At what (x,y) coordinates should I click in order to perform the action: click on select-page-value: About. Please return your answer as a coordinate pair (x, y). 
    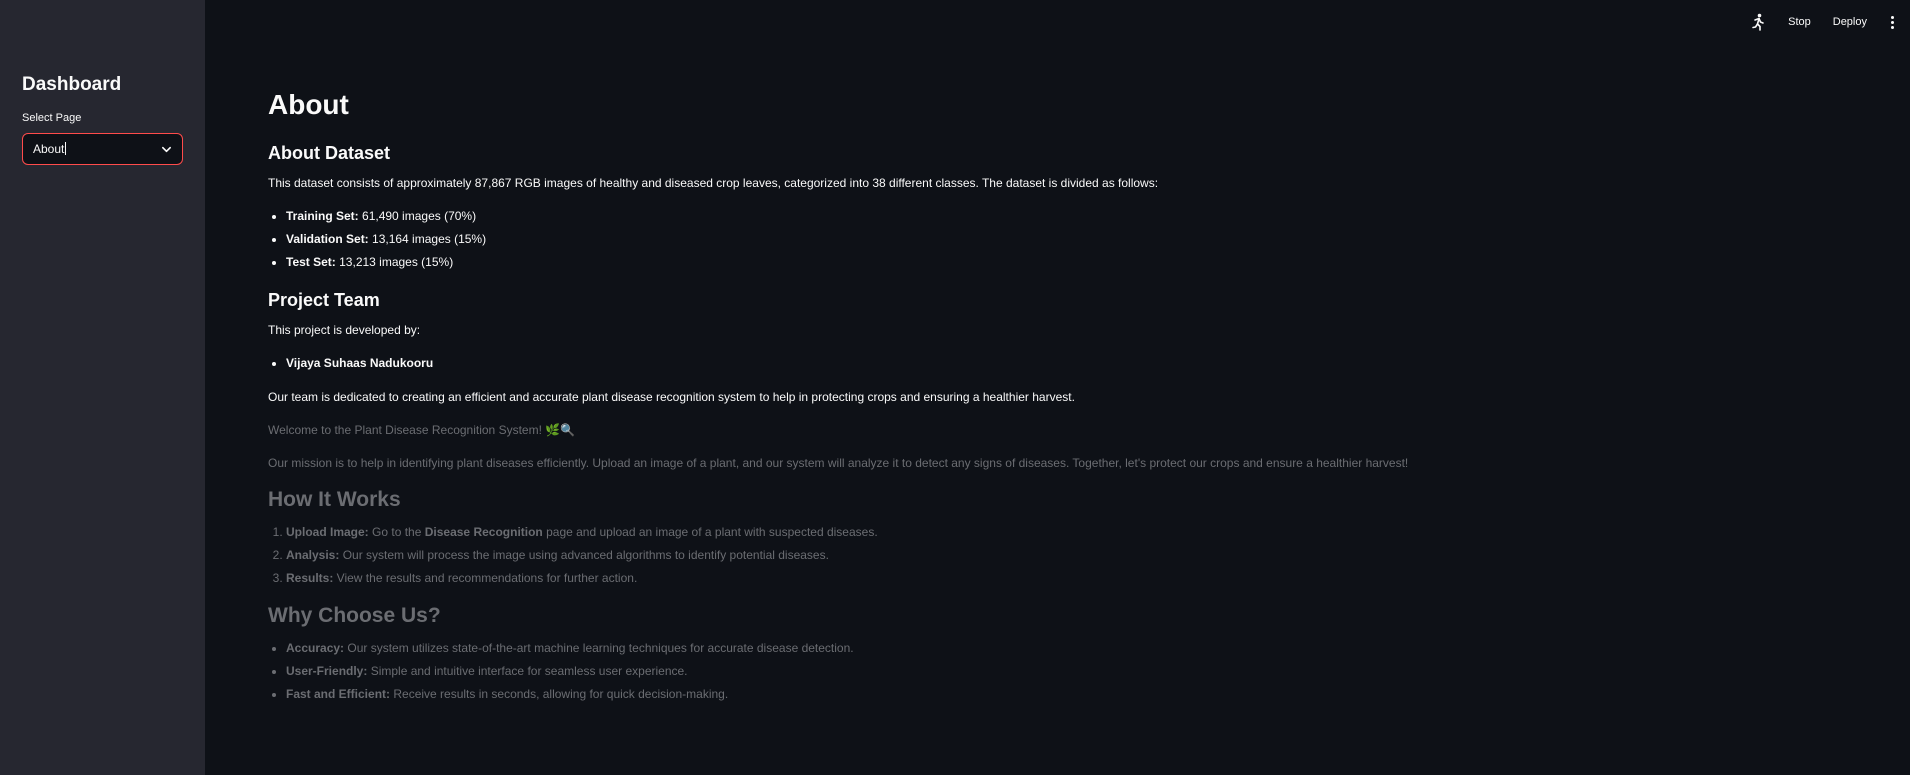
    Looking at the image, I should click on (49, 149).